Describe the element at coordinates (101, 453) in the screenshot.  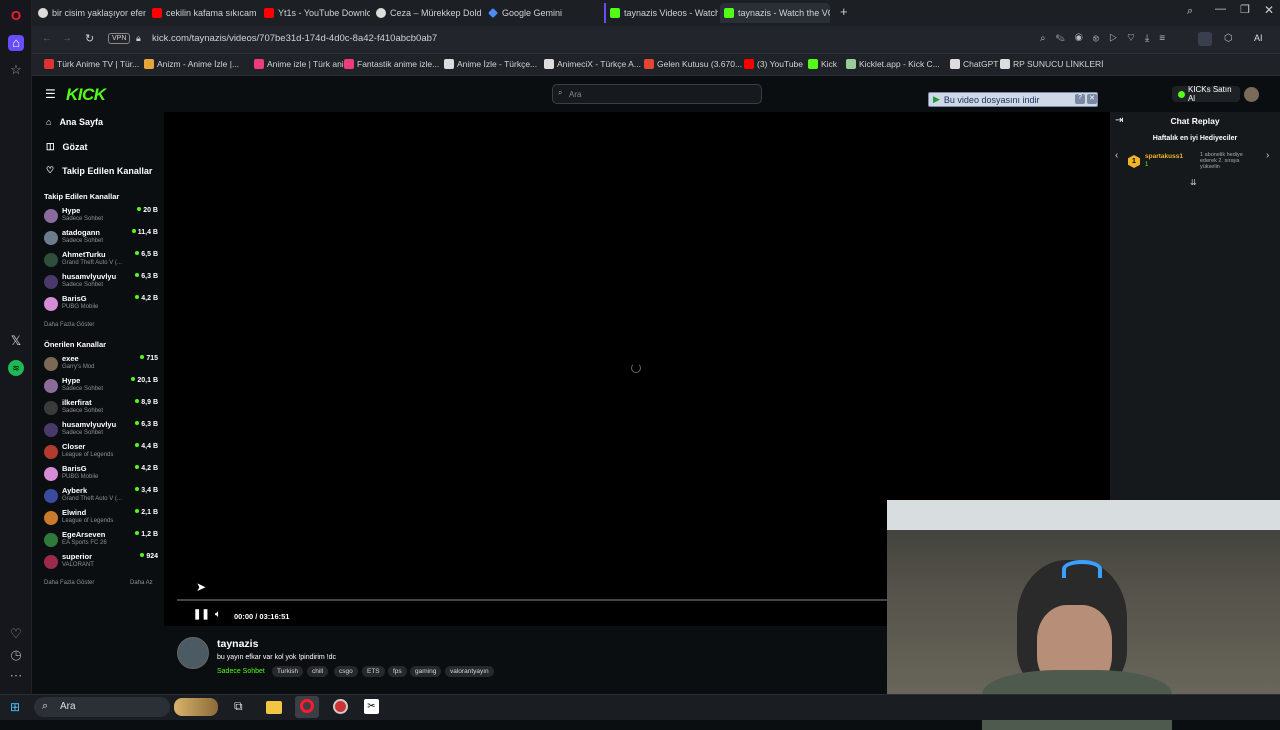
I see `channel-item: Closer League of Legends 4,4 B` at that location.